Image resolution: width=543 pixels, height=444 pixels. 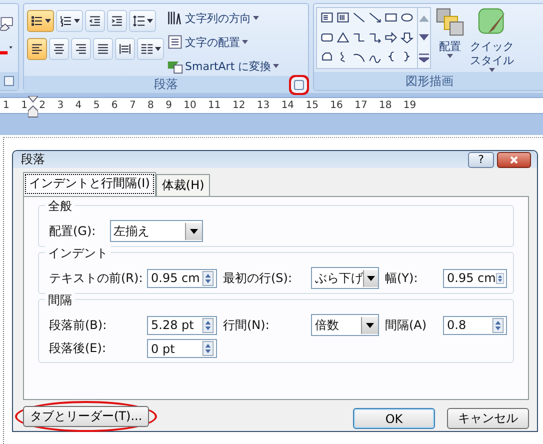 I want to click on line-spacing-icon, so click(x=139, y=21).